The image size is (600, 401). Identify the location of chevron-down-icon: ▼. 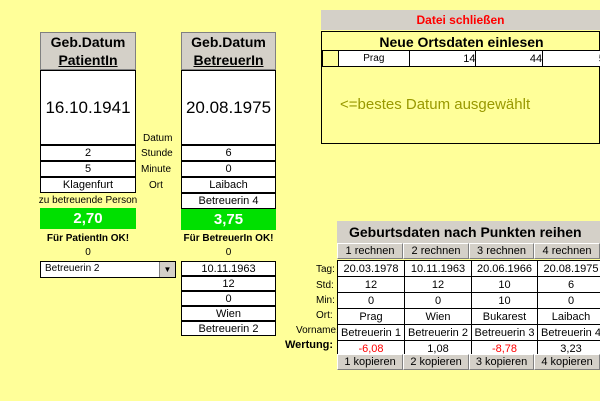
(167, 269).